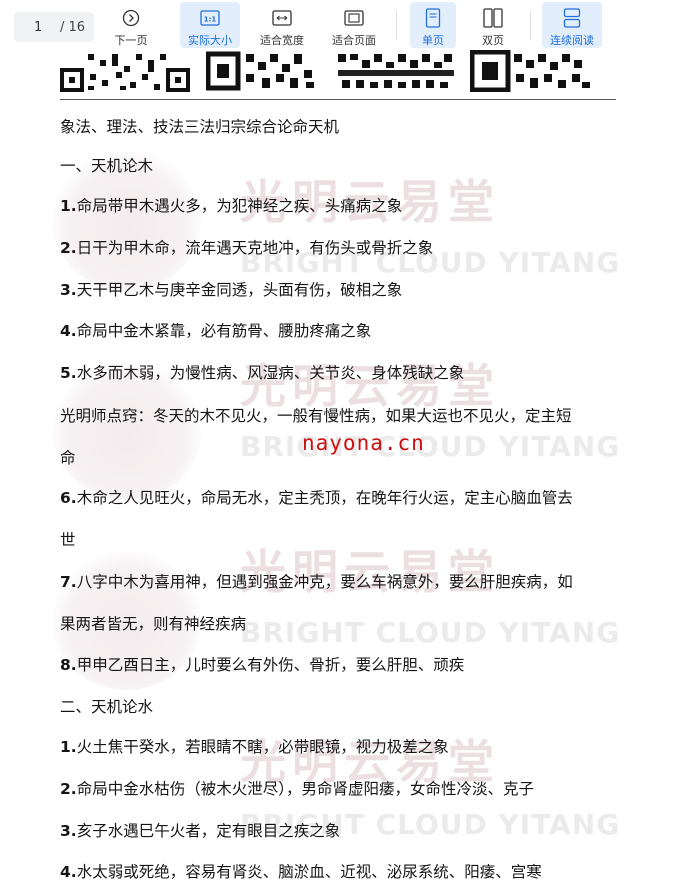 The height and width of the screenshot is (882, 676). What do you see at coordinates (316, 498) in the screenshot?
I see `text-line: 6.木命之人见旺火，命局无水，定主秃顶，在晚年行火运，定主心脑血管去` at bounding box center [316, 498].